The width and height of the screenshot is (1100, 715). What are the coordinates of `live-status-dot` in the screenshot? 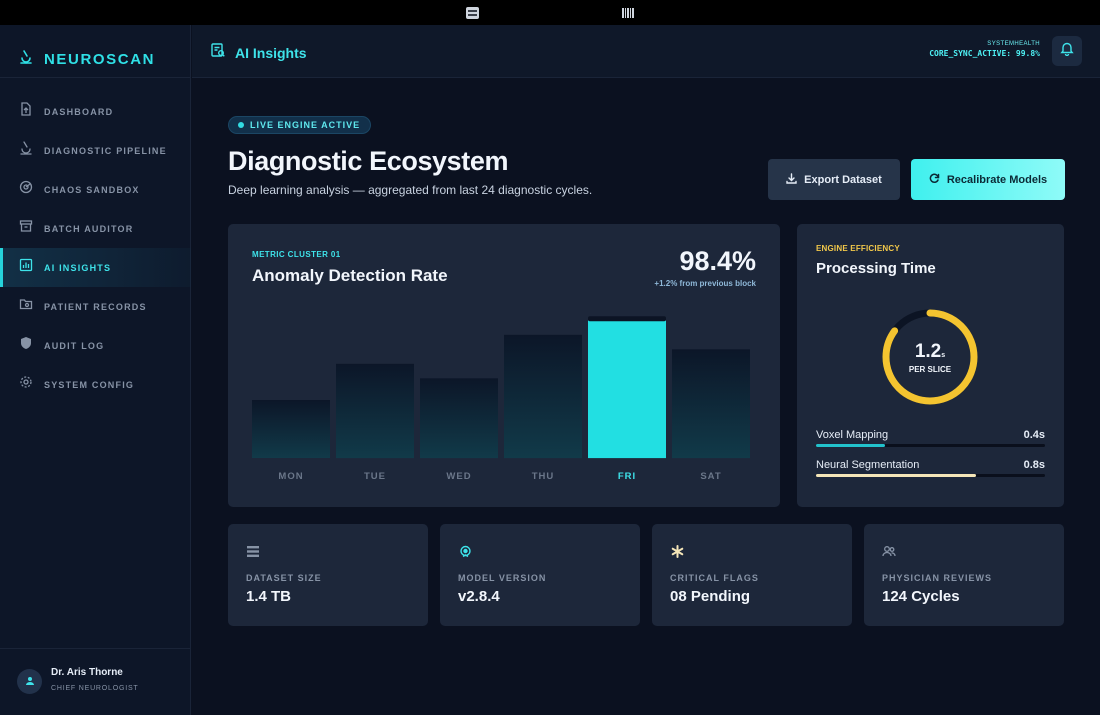 It's located at (241, 125).